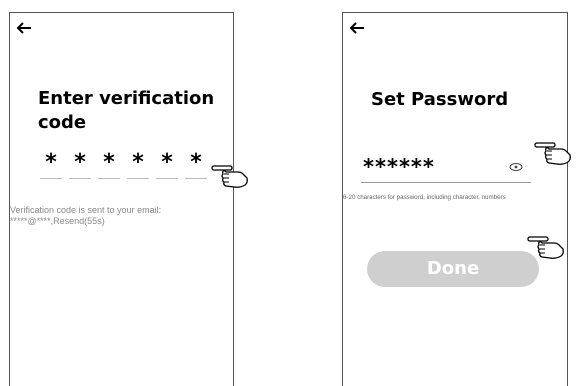  Describe the element at coordinates (399, 167) in the screenshot. I see `password-value: ******` at that location.